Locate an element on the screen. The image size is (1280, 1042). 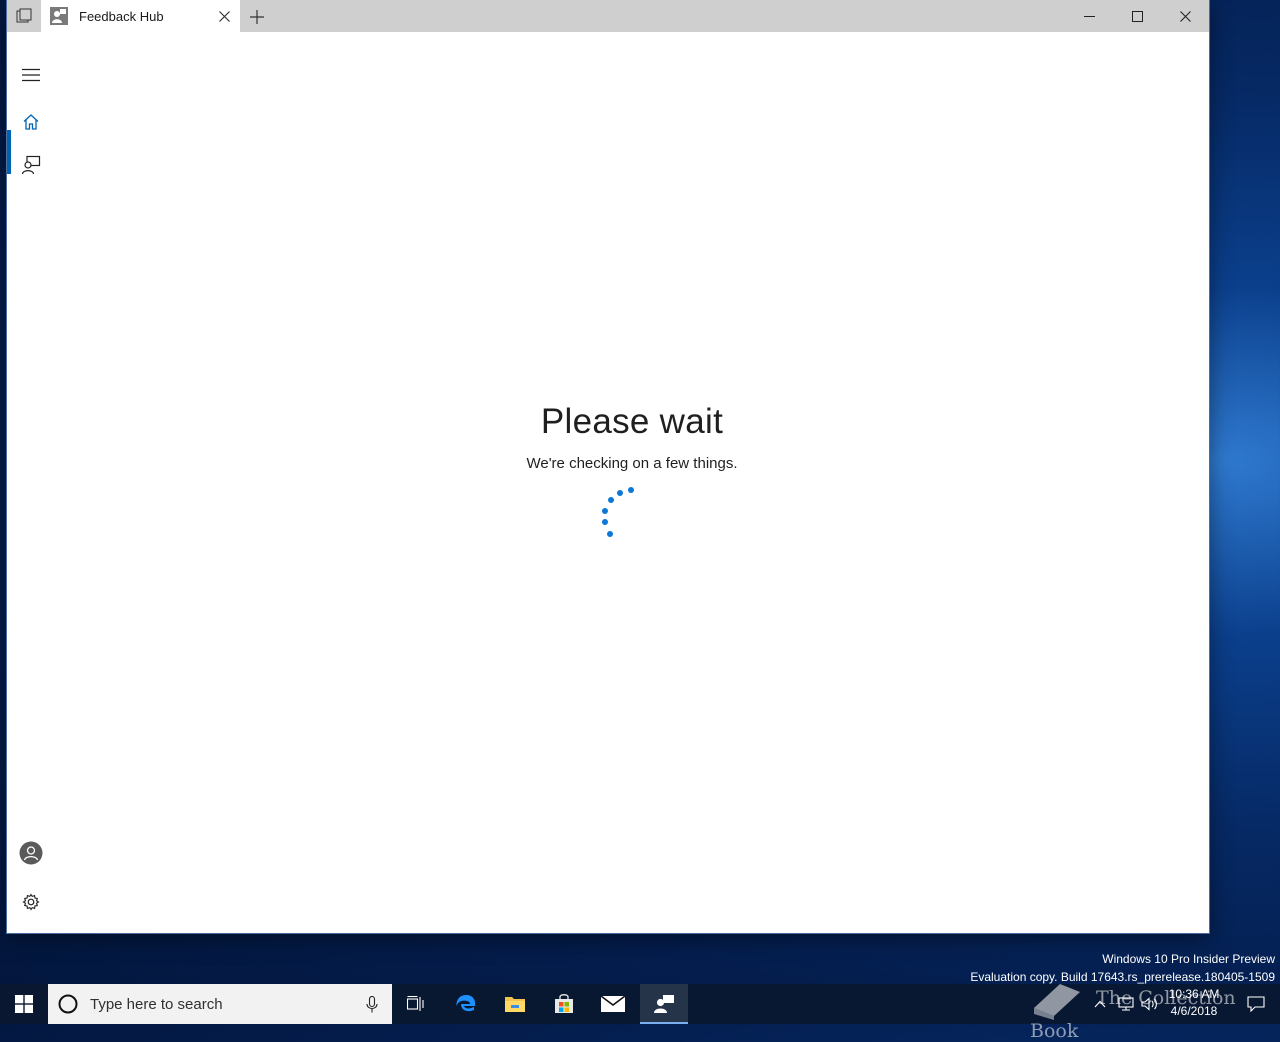
window-caption-buttons is located at coordinates (1137, 16).